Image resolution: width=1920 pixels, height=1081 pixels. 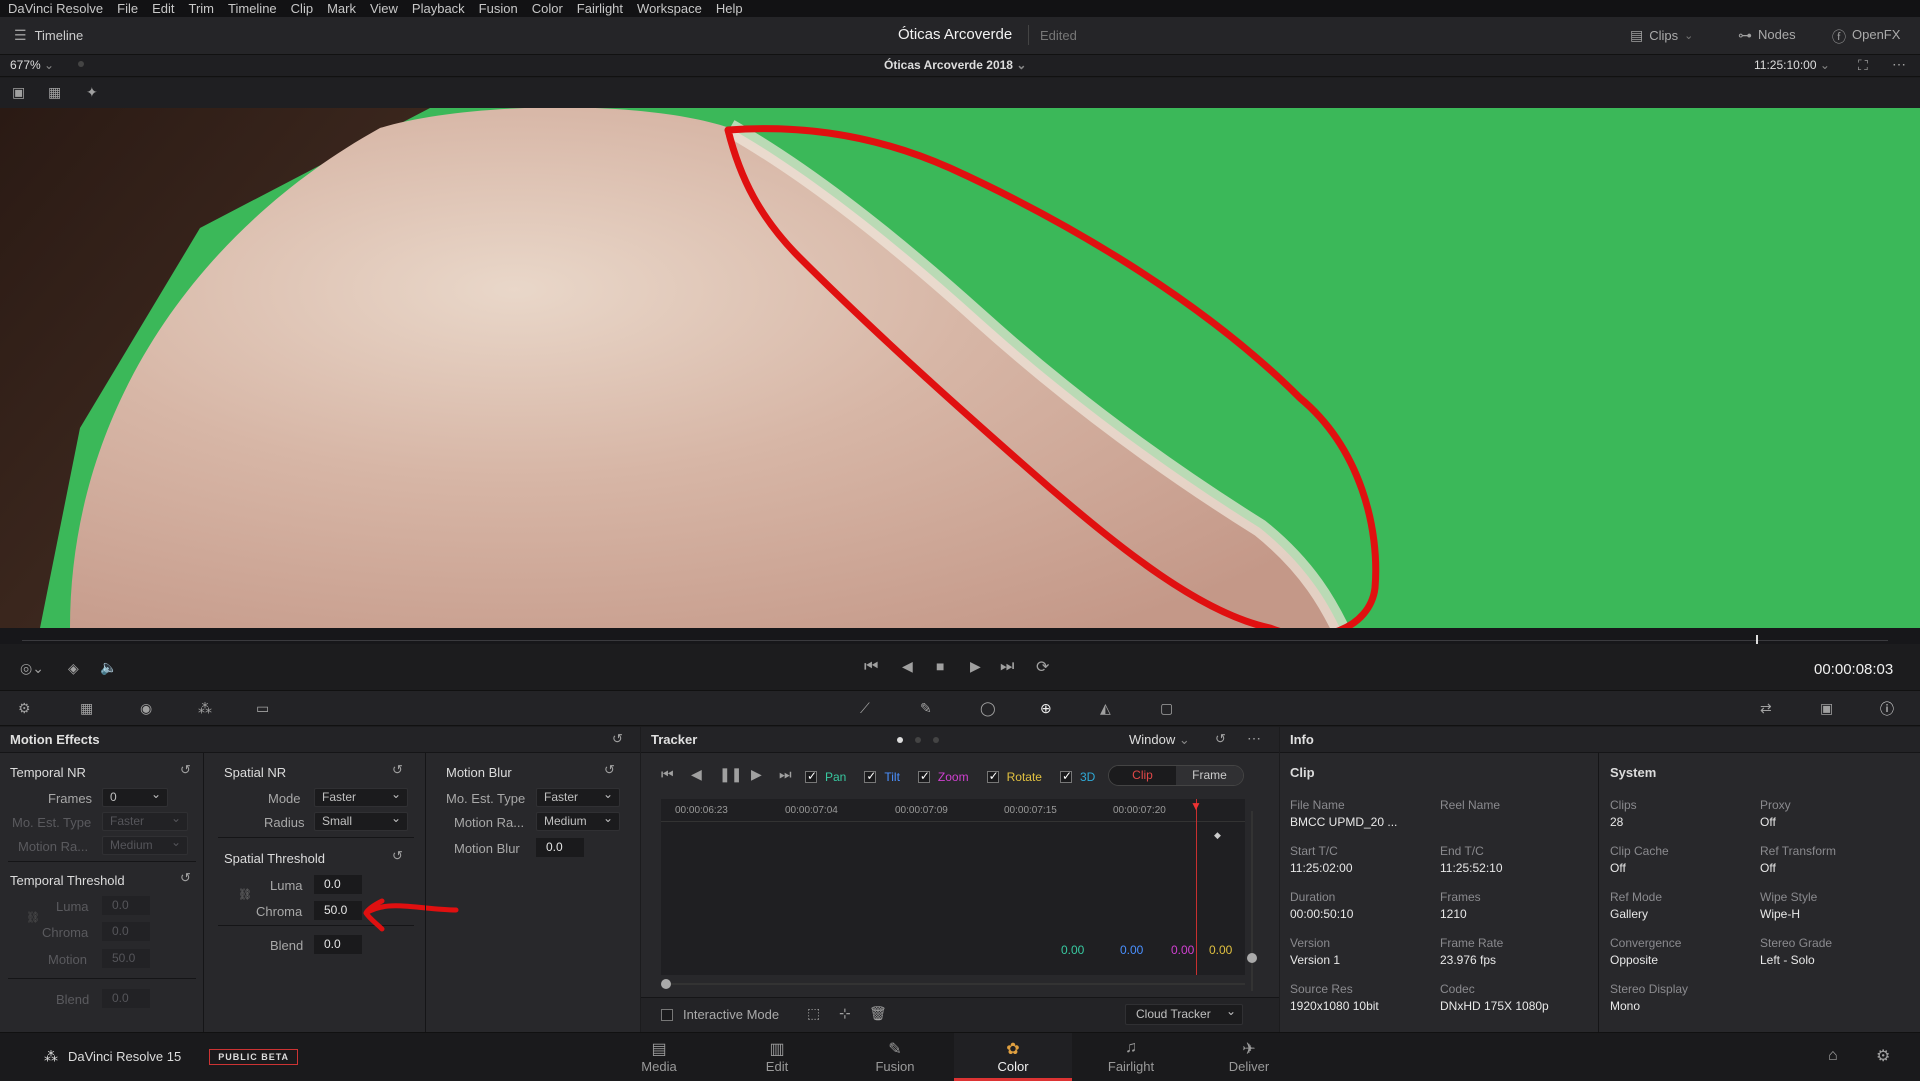 I want to click on menu-help: Help, so click(x=729, y=8).